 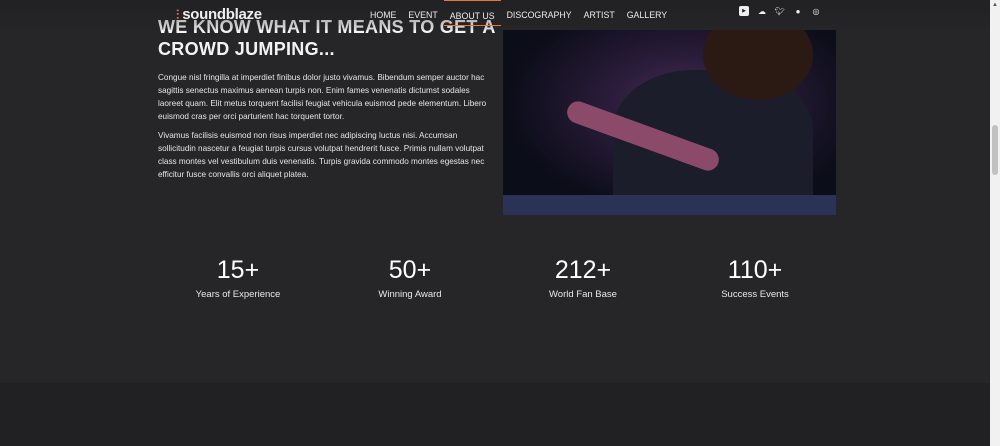 I want to click on scrollbar: ▲, so click(x=995, y=223).